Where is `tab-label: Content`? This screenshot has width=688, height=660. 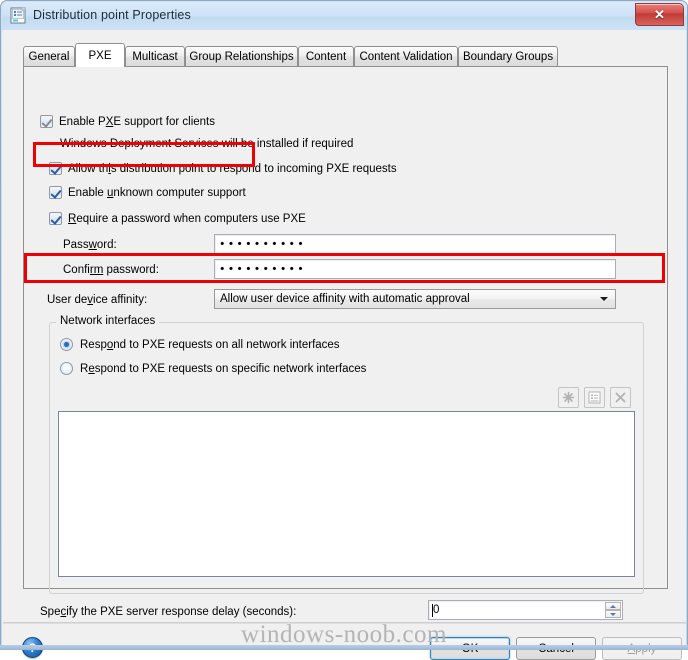
tab-label: Content is located at coordinates (326, 57).